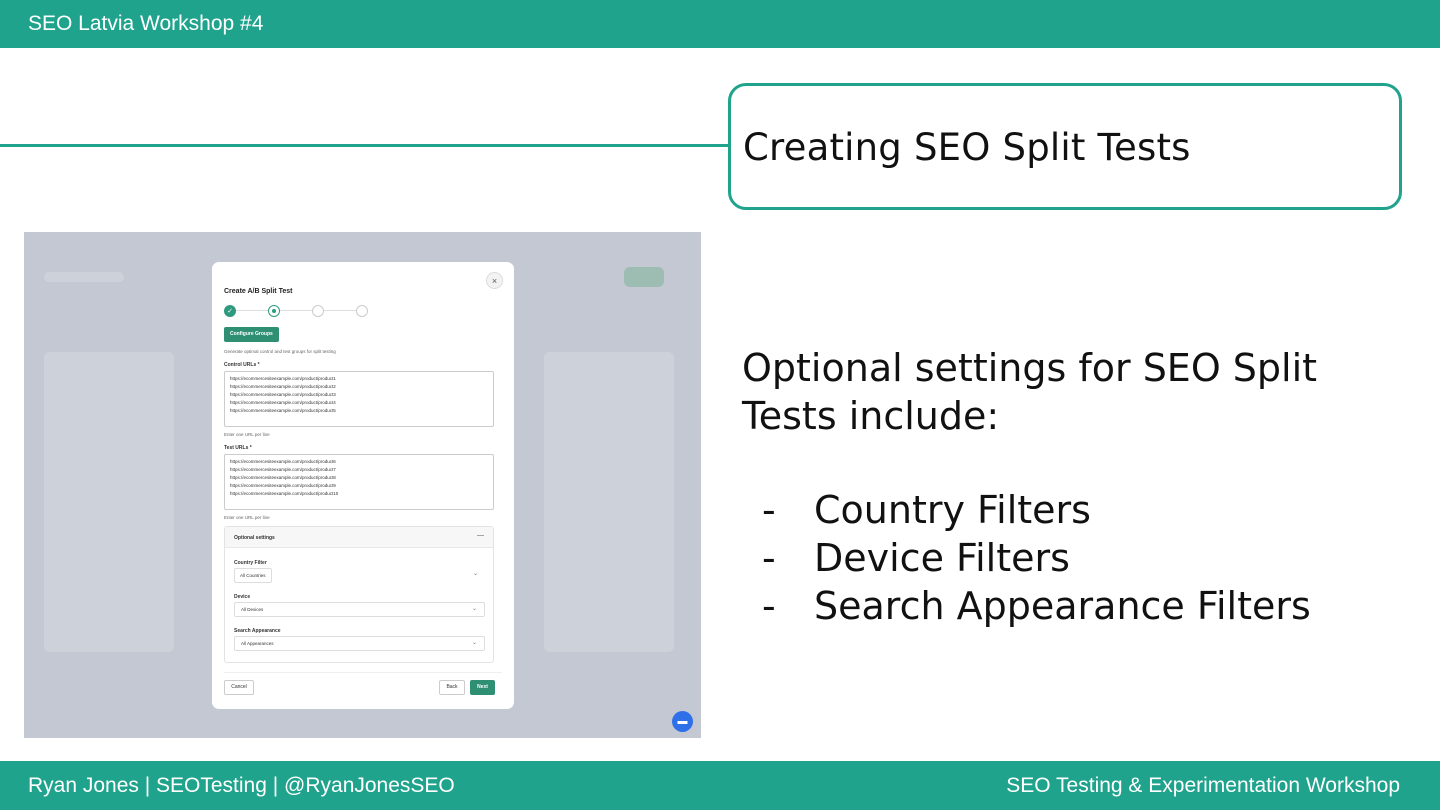 This screenshot has width=1440, height=810. I want to click on presenter-credit: Ryan Jones | SEOTesting | @RyanJonesSEO, so click(241, 785).